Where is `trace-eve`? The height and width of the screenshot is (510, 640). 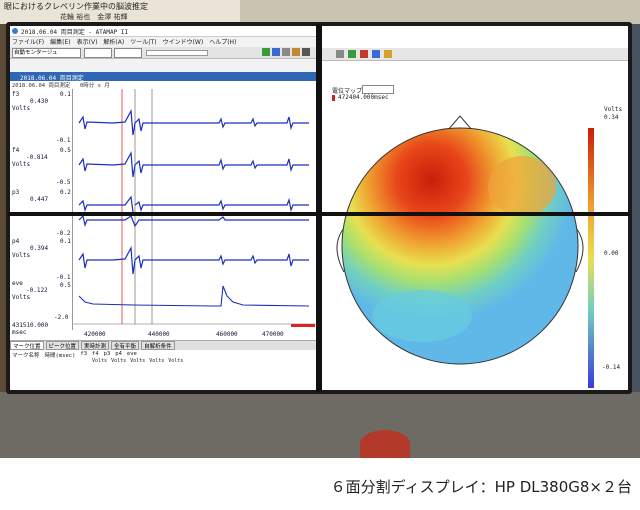 trace-eve is located at coordinates (194, 296).